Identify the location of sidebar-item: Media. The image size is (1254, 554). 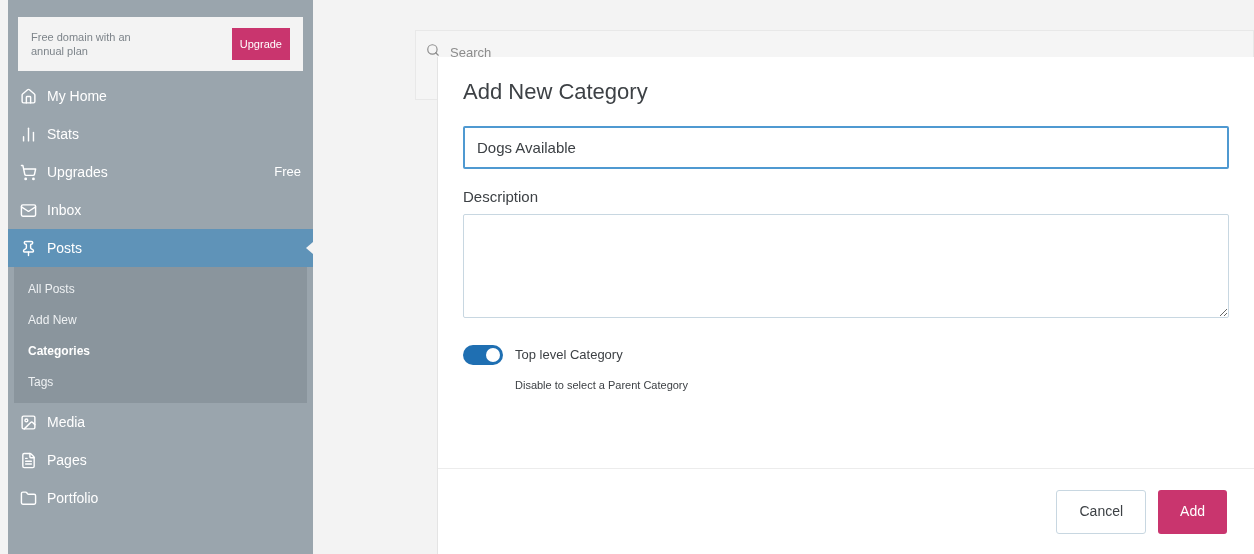
(160, 422).